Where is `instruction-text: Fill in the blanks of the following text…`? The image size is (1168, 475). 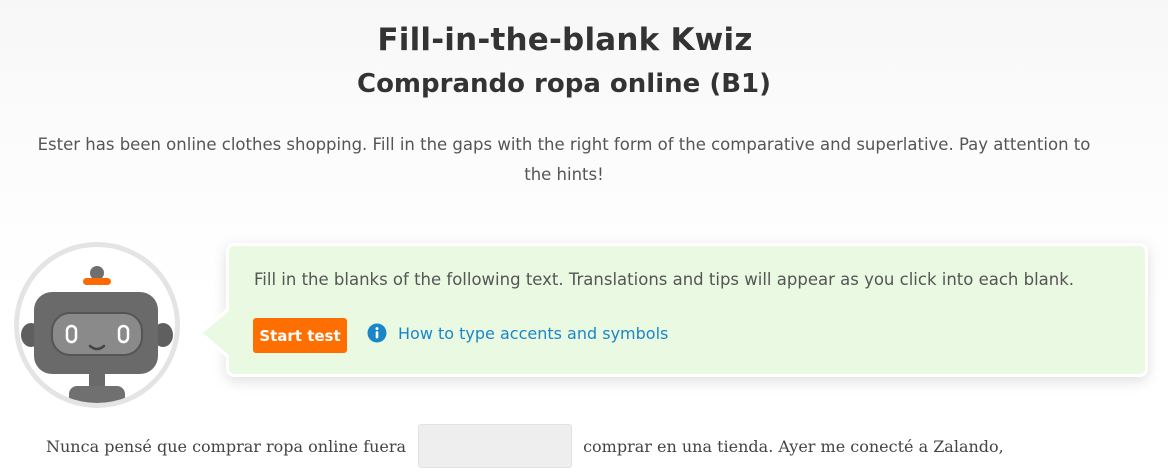
instruction-text: Fill in the blanks of the following text… is located at coordinates (664, 279).